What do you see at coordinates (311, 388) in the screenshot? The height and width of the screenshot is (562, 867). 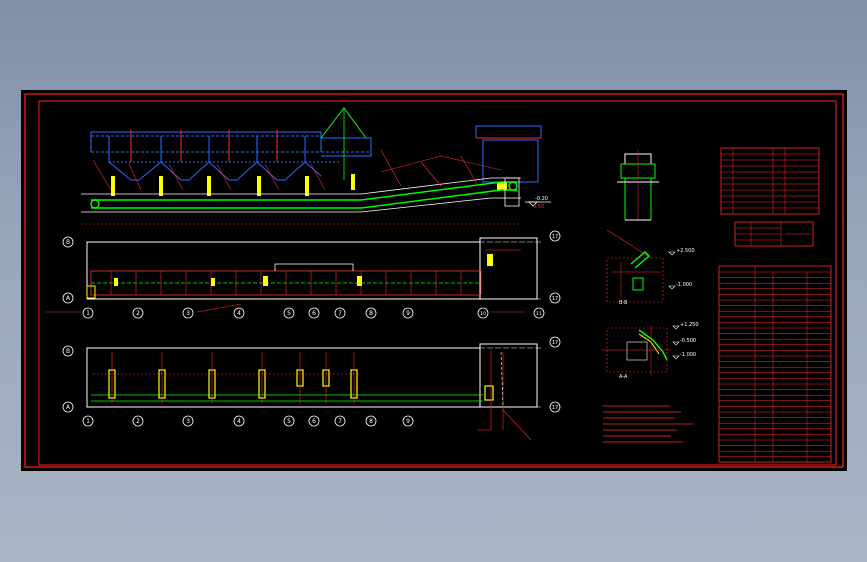 I see `plan-view-lower: B A 17 17 1 2 3 4 5 6 7 8 9` at bounding box center [311, 388].